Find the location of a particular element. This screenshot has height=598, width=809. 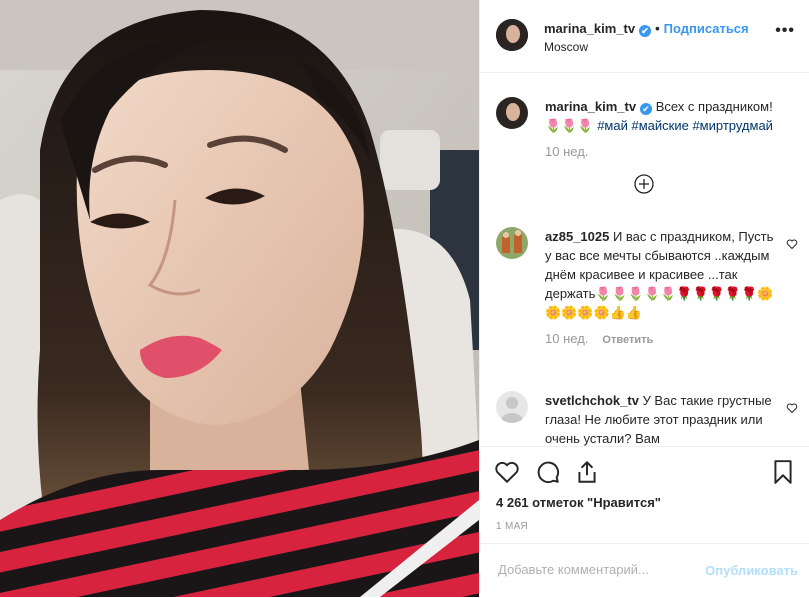

comment-time: 10 нед. is located at coordinates (566, 338).